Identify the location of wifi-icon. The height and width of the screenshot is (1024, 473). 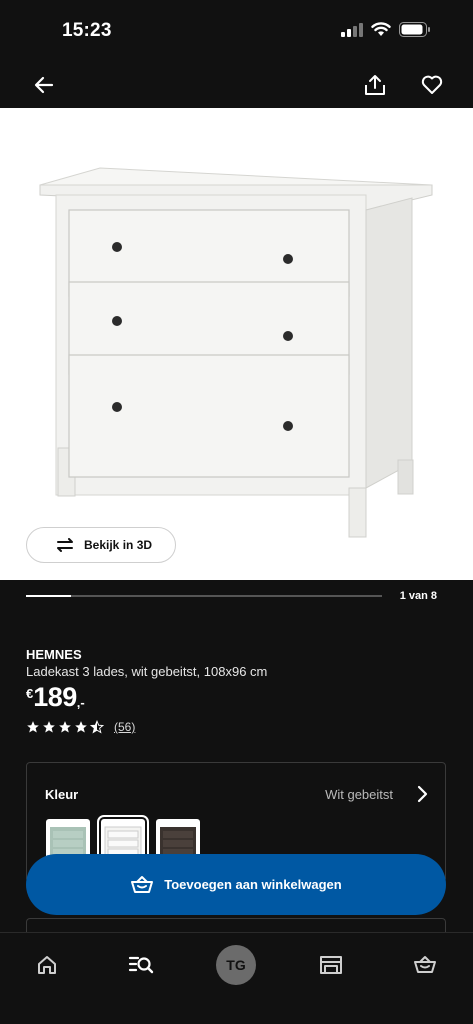
(381, 29).